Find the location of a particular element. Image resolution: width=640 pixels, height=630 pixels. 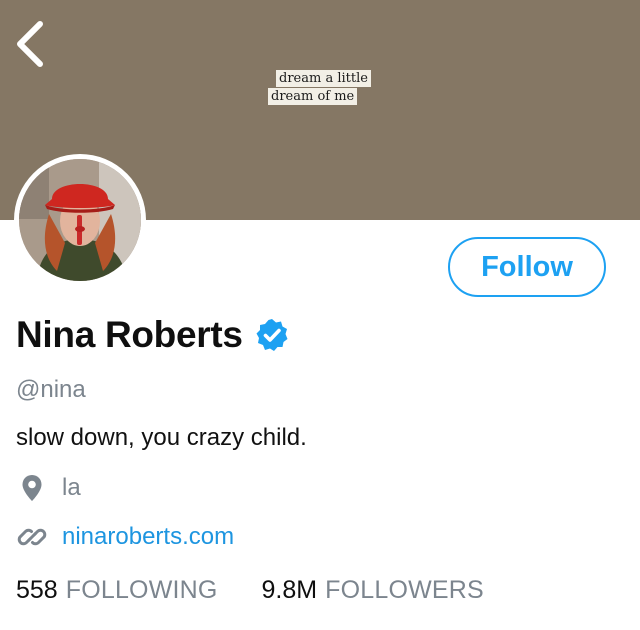

chevron-left-icon is located at coordinates (30, 44).